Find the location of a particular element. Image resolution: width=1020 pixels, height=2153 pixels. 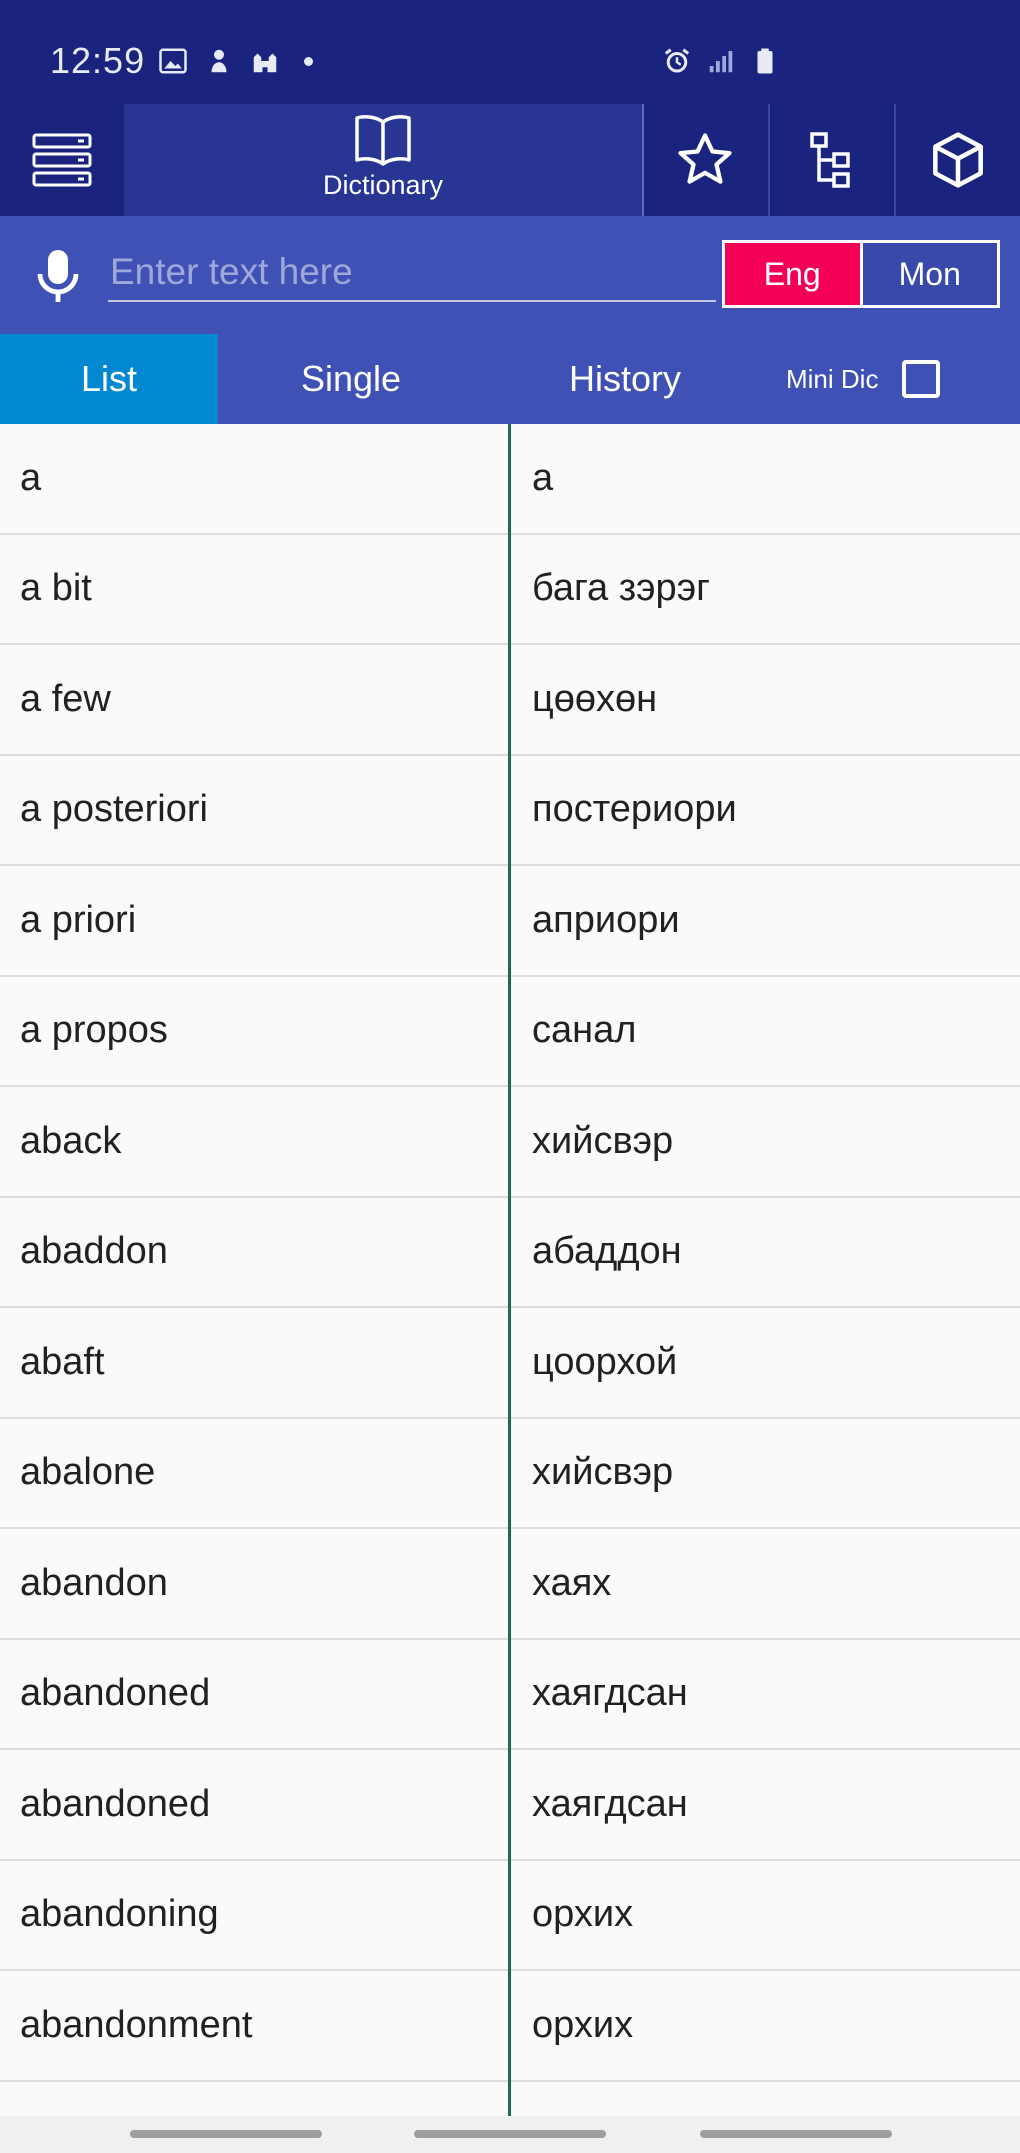

lang-eng-button: Eng is located at coordinates (794, 274).